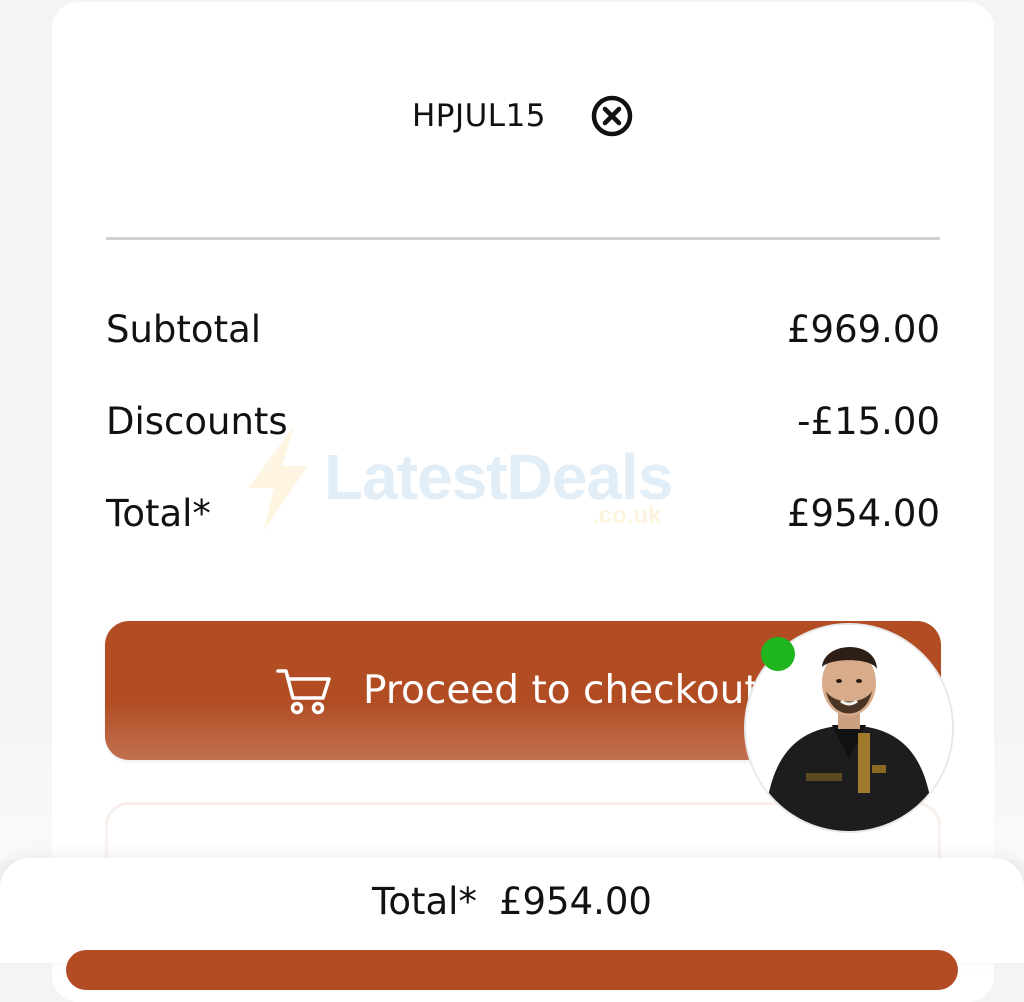 Image resolution: width=1024 pixels, height=1002 pixels. I want to click on checkout-button-label: Proceed to checkout, so click(561, 690).